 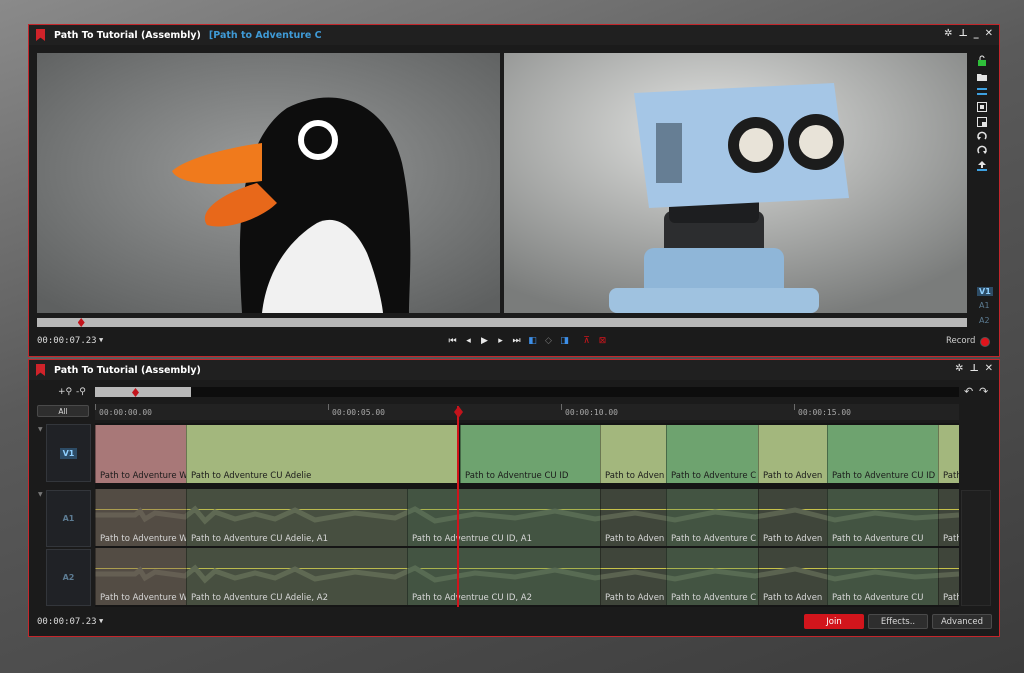 What do you see at coordinates (40, 494) in the screenshot?
I see `audio-collapse-icon: ▼` at bounding box center [40, 494].